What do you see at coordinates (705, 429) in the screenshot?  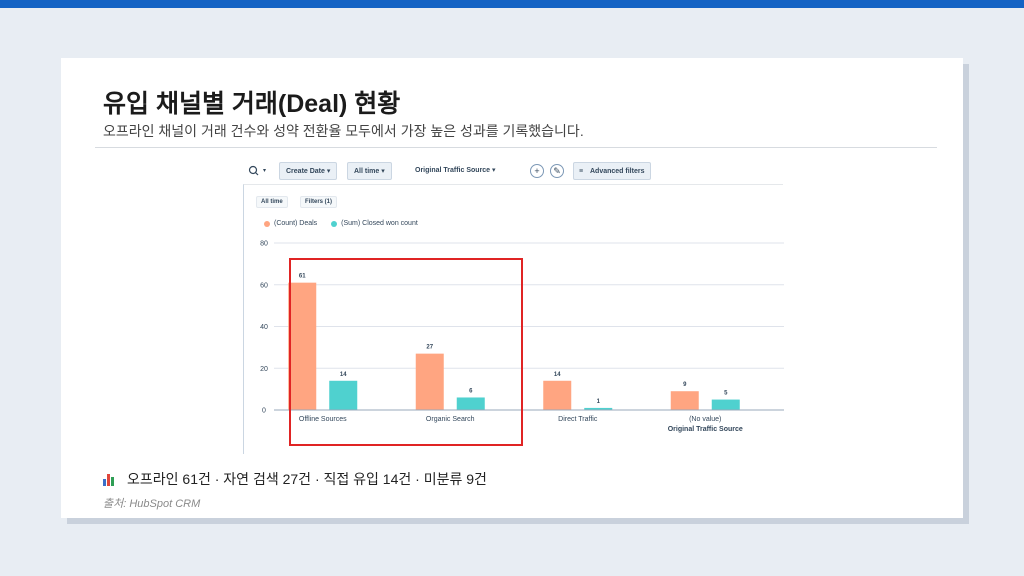 I see `x-axis-title: Original Traffic Source` at bounding box center [705, 429].